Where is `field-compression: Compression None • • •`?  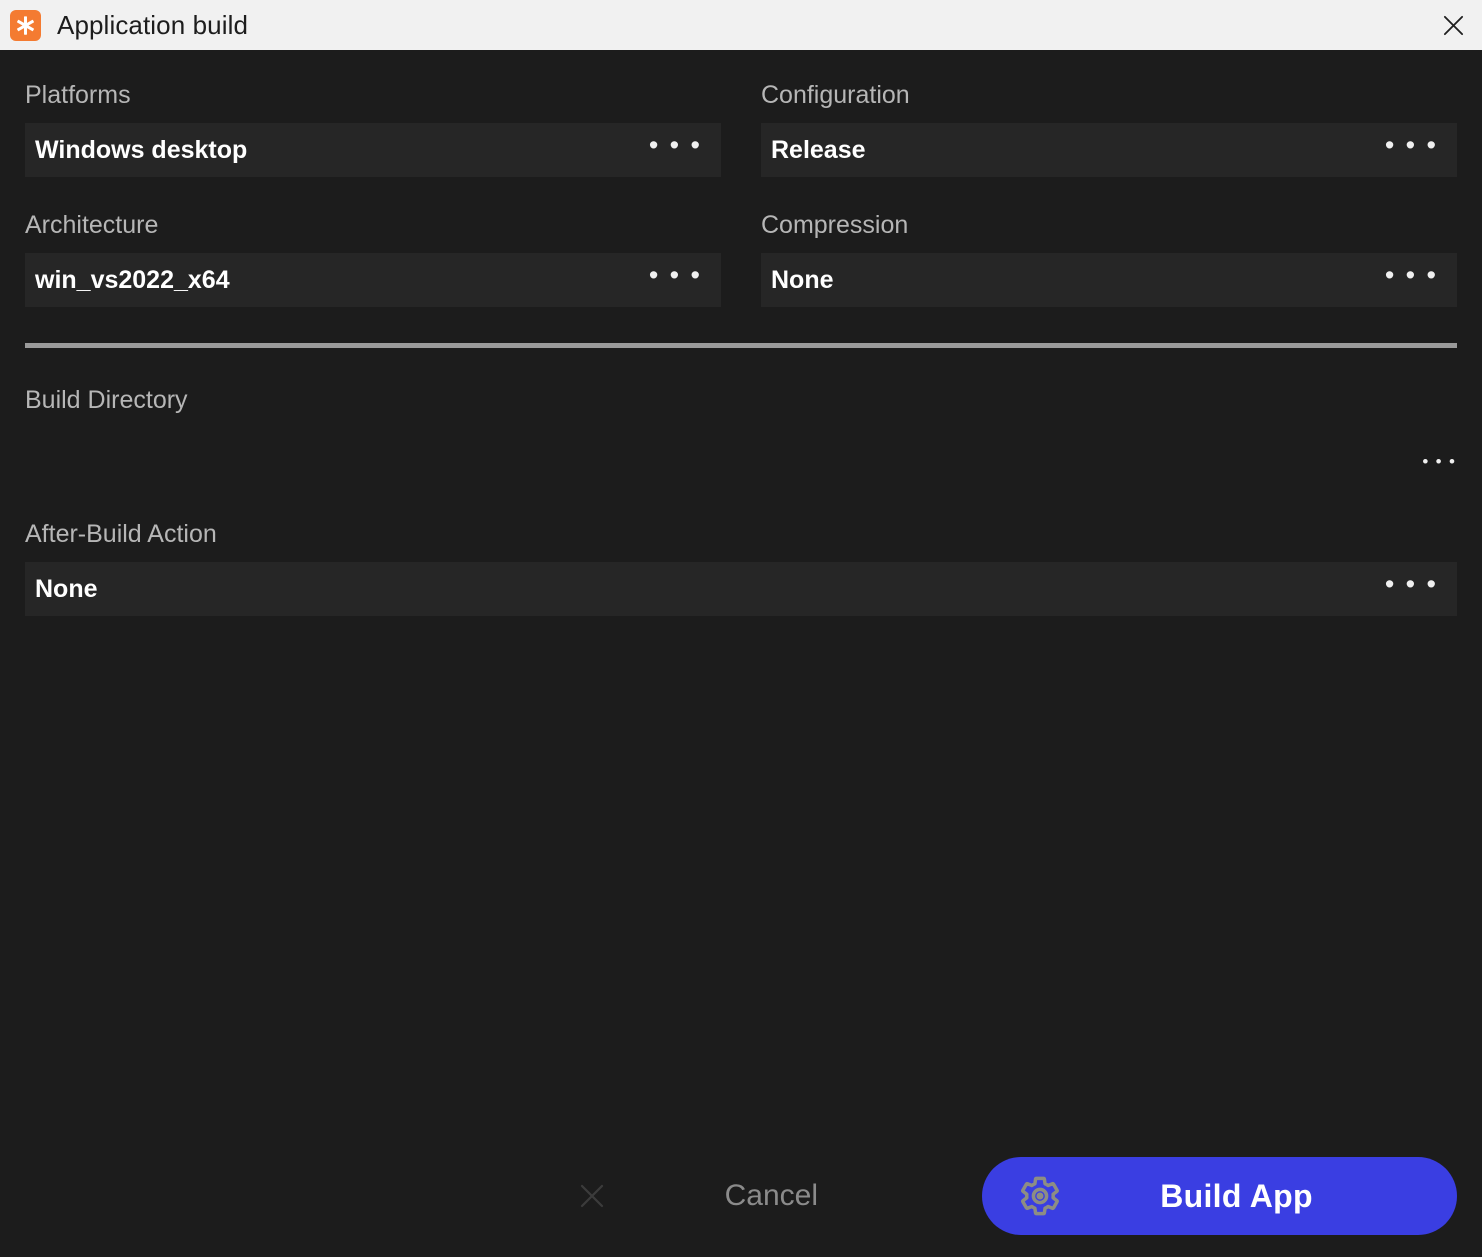 field-compression: Compression None • • • is located at coordinates (1109, 242).